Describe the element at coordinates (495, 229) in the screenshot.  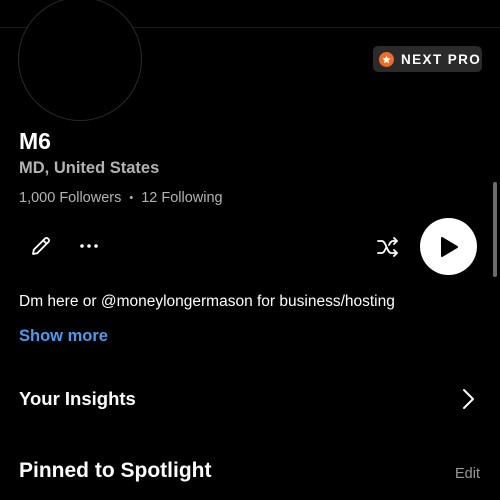
I see `scrollbar` at that location.